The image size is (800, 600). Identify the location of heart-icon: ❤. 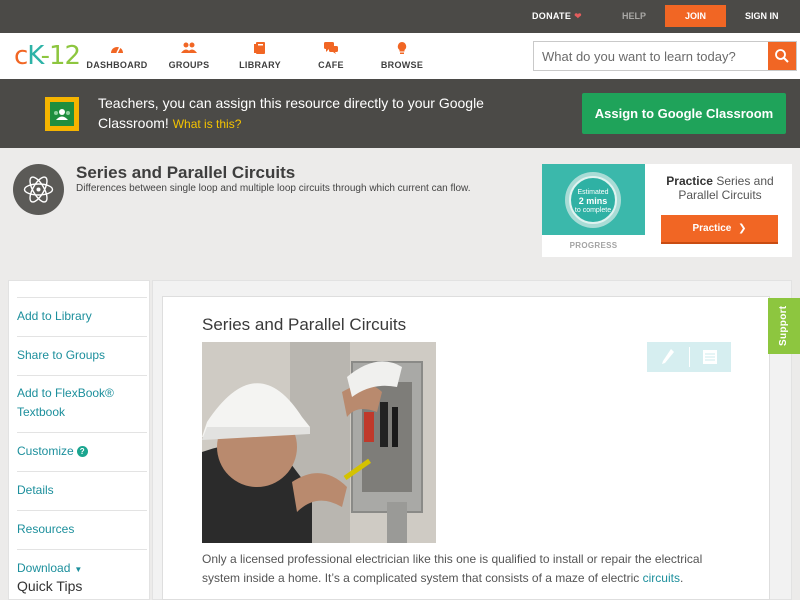
(578, 16).